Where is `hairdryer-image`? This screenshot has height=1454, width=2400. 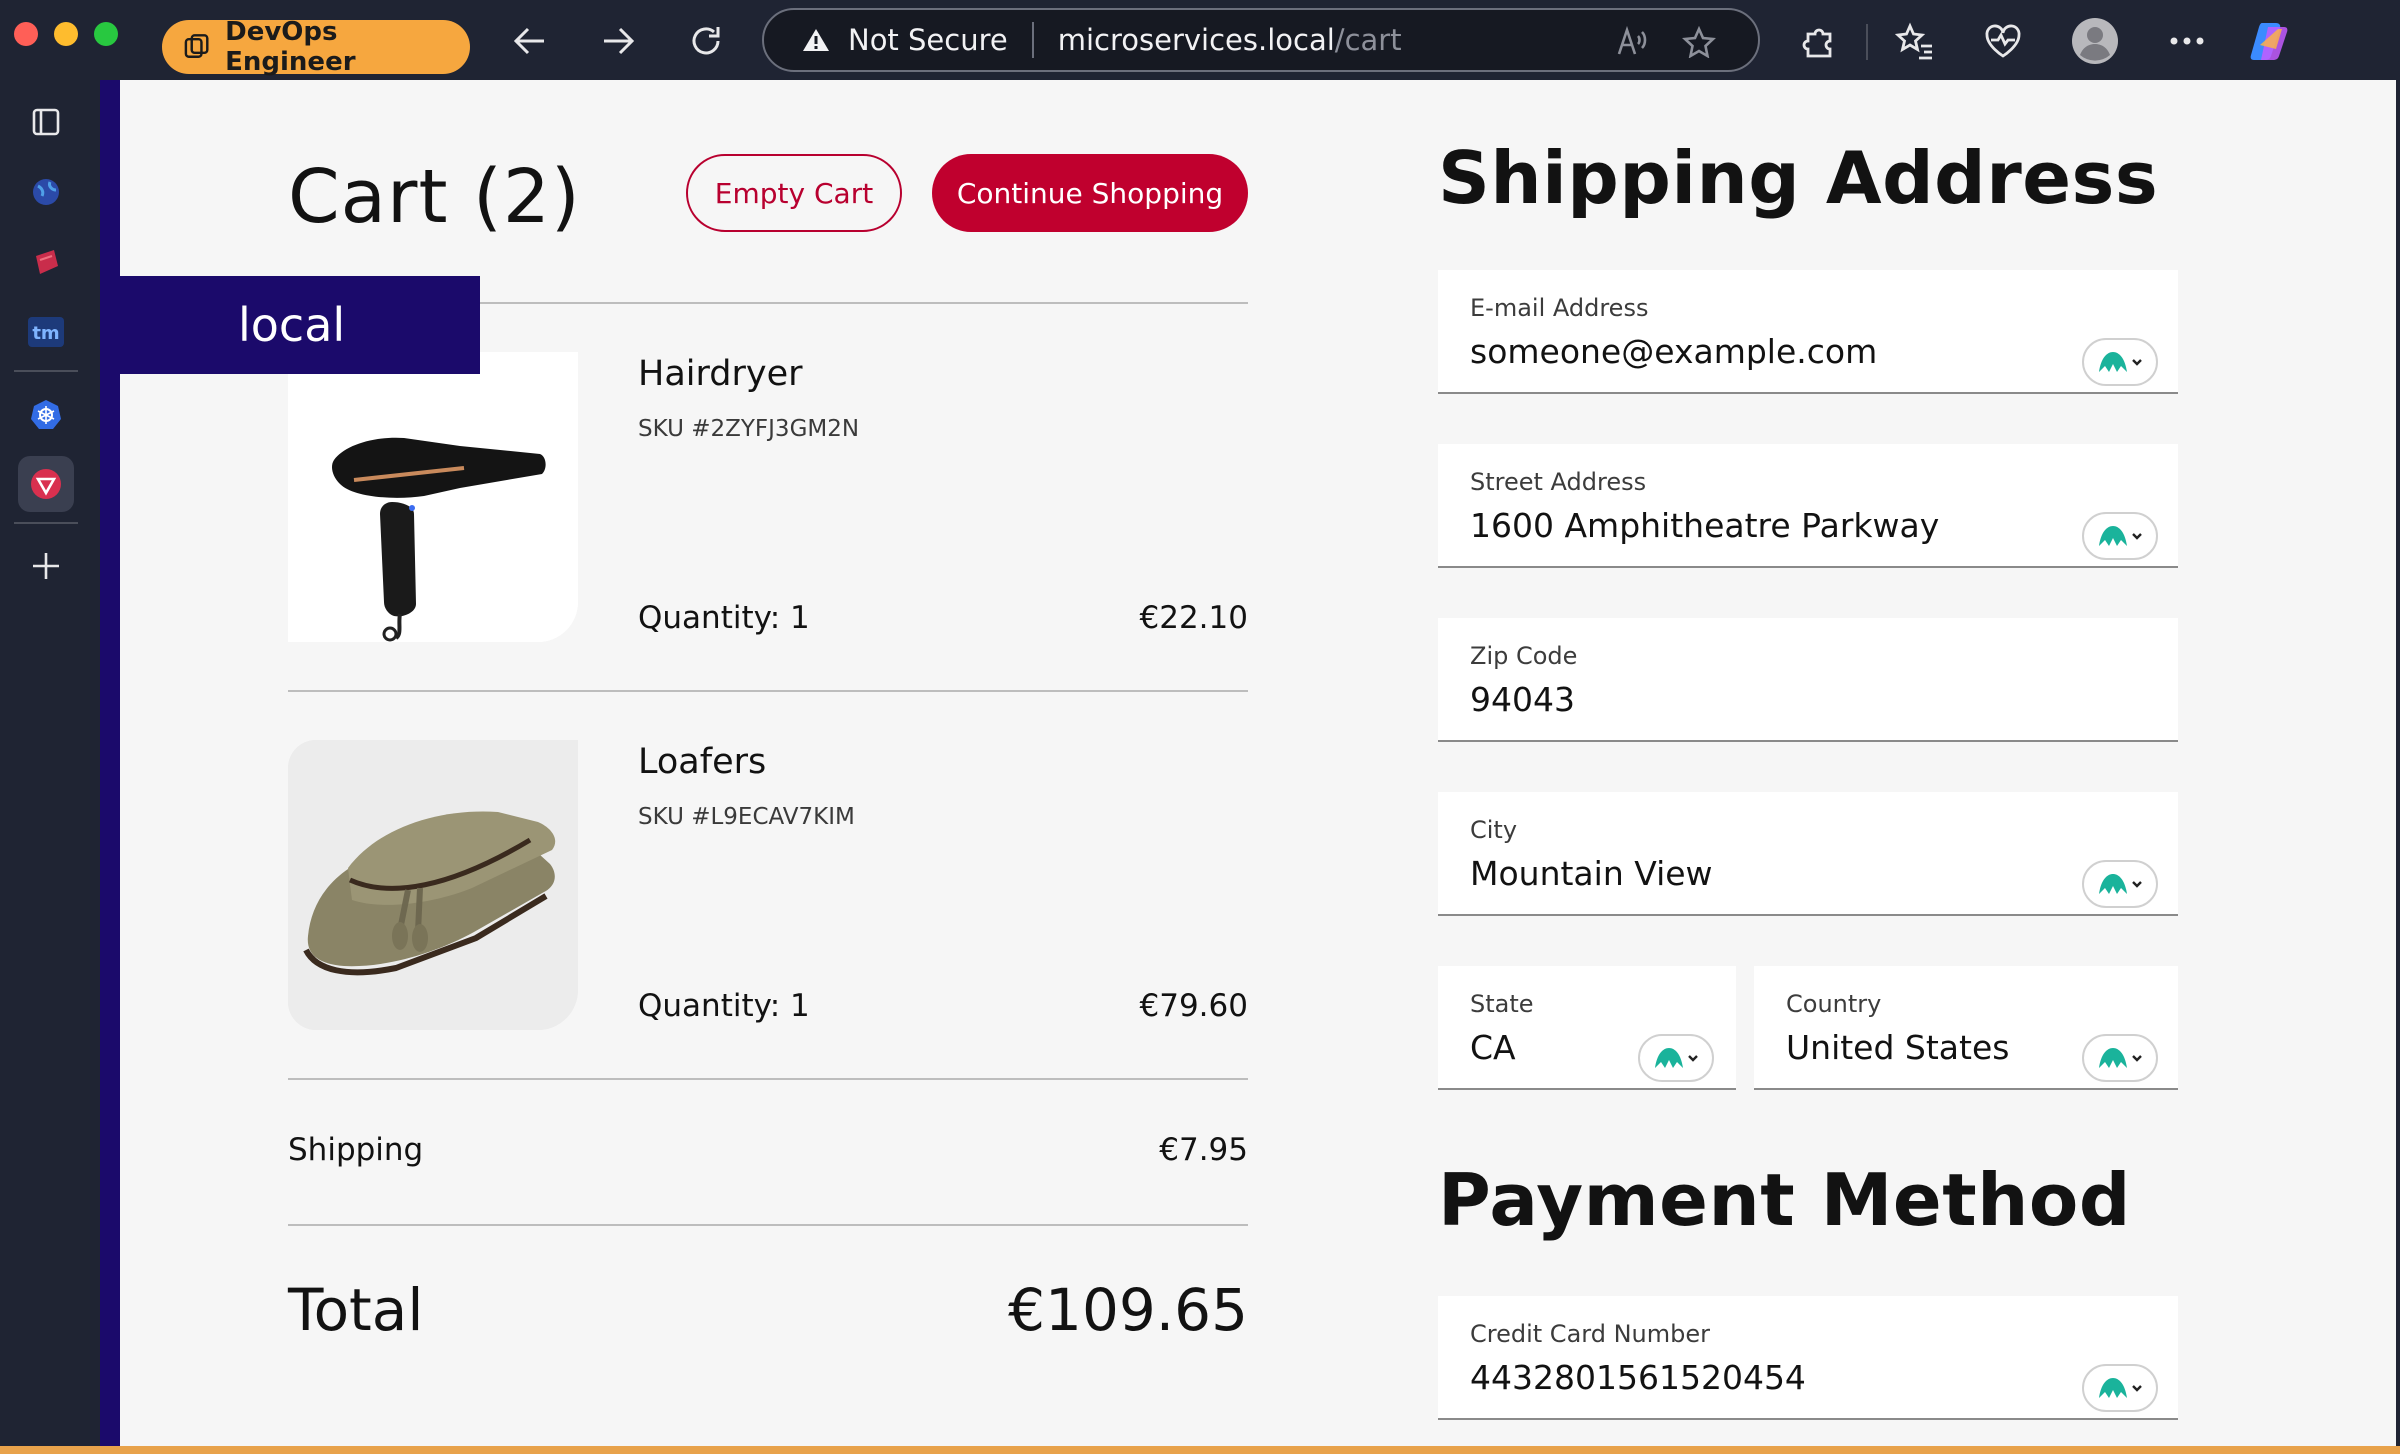 hairdryer-image is located at coordinates (433, 497).